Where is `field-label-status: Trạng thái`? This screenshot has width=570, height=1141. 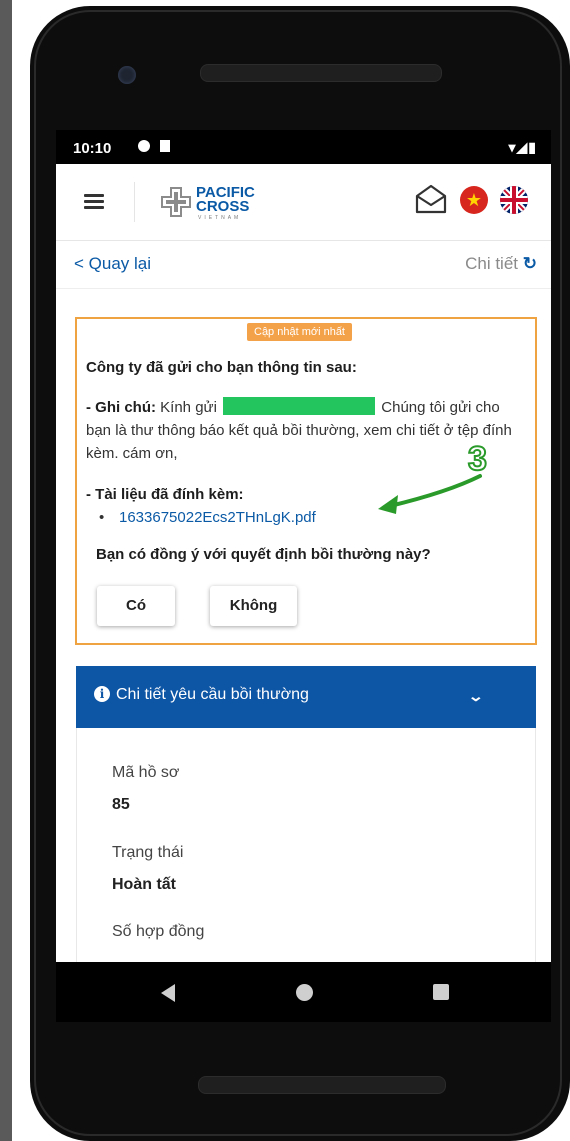
field-label-status: Trạng thái is located at coordinates (148, 852).